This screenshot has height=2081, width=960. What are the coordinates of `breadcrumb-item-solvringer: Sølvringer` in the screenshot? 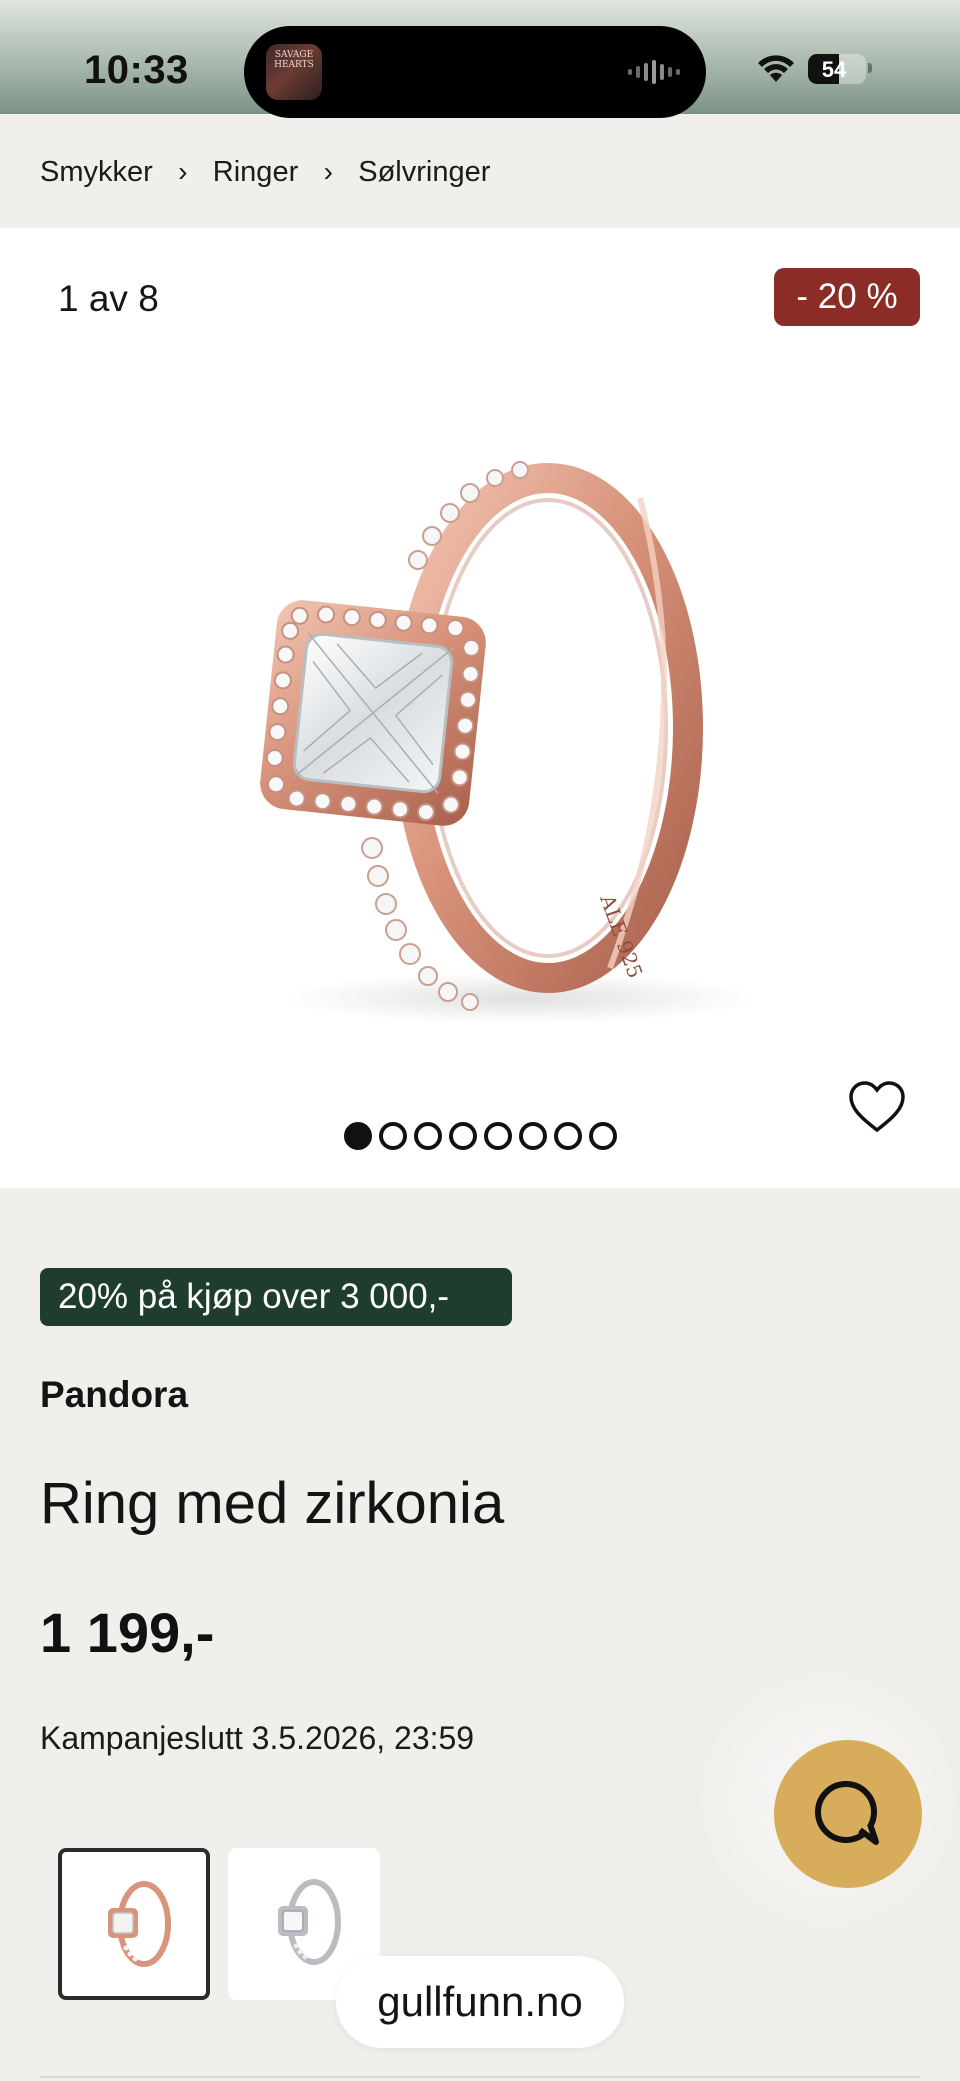 It's located at (424, 172).